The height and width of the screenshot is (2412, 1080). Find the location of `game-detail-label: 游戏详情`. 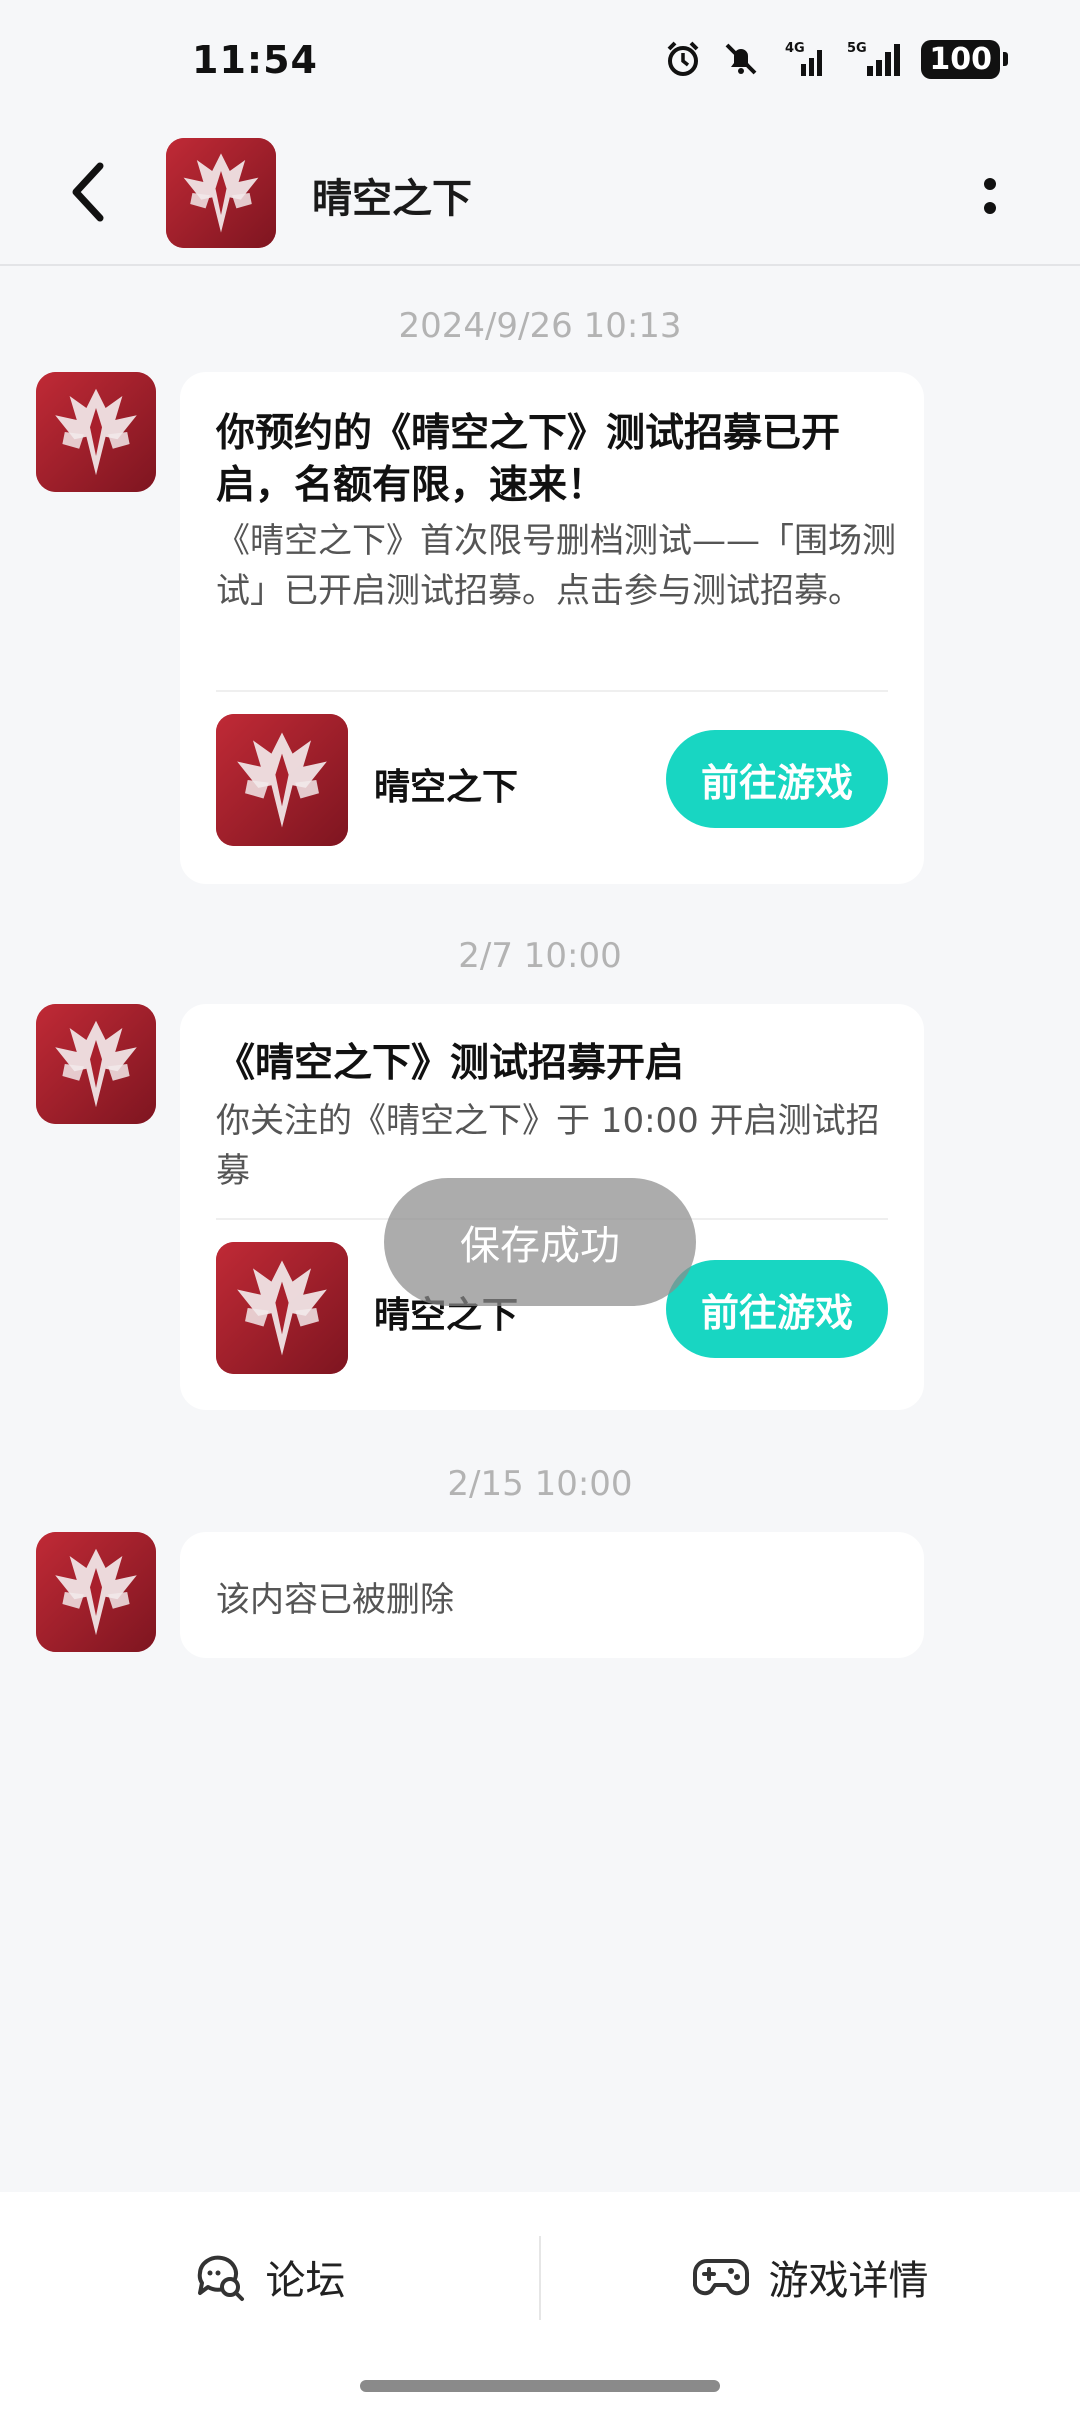

game-detail-label: 游戏详情 is located at coordinates (848, 2281).